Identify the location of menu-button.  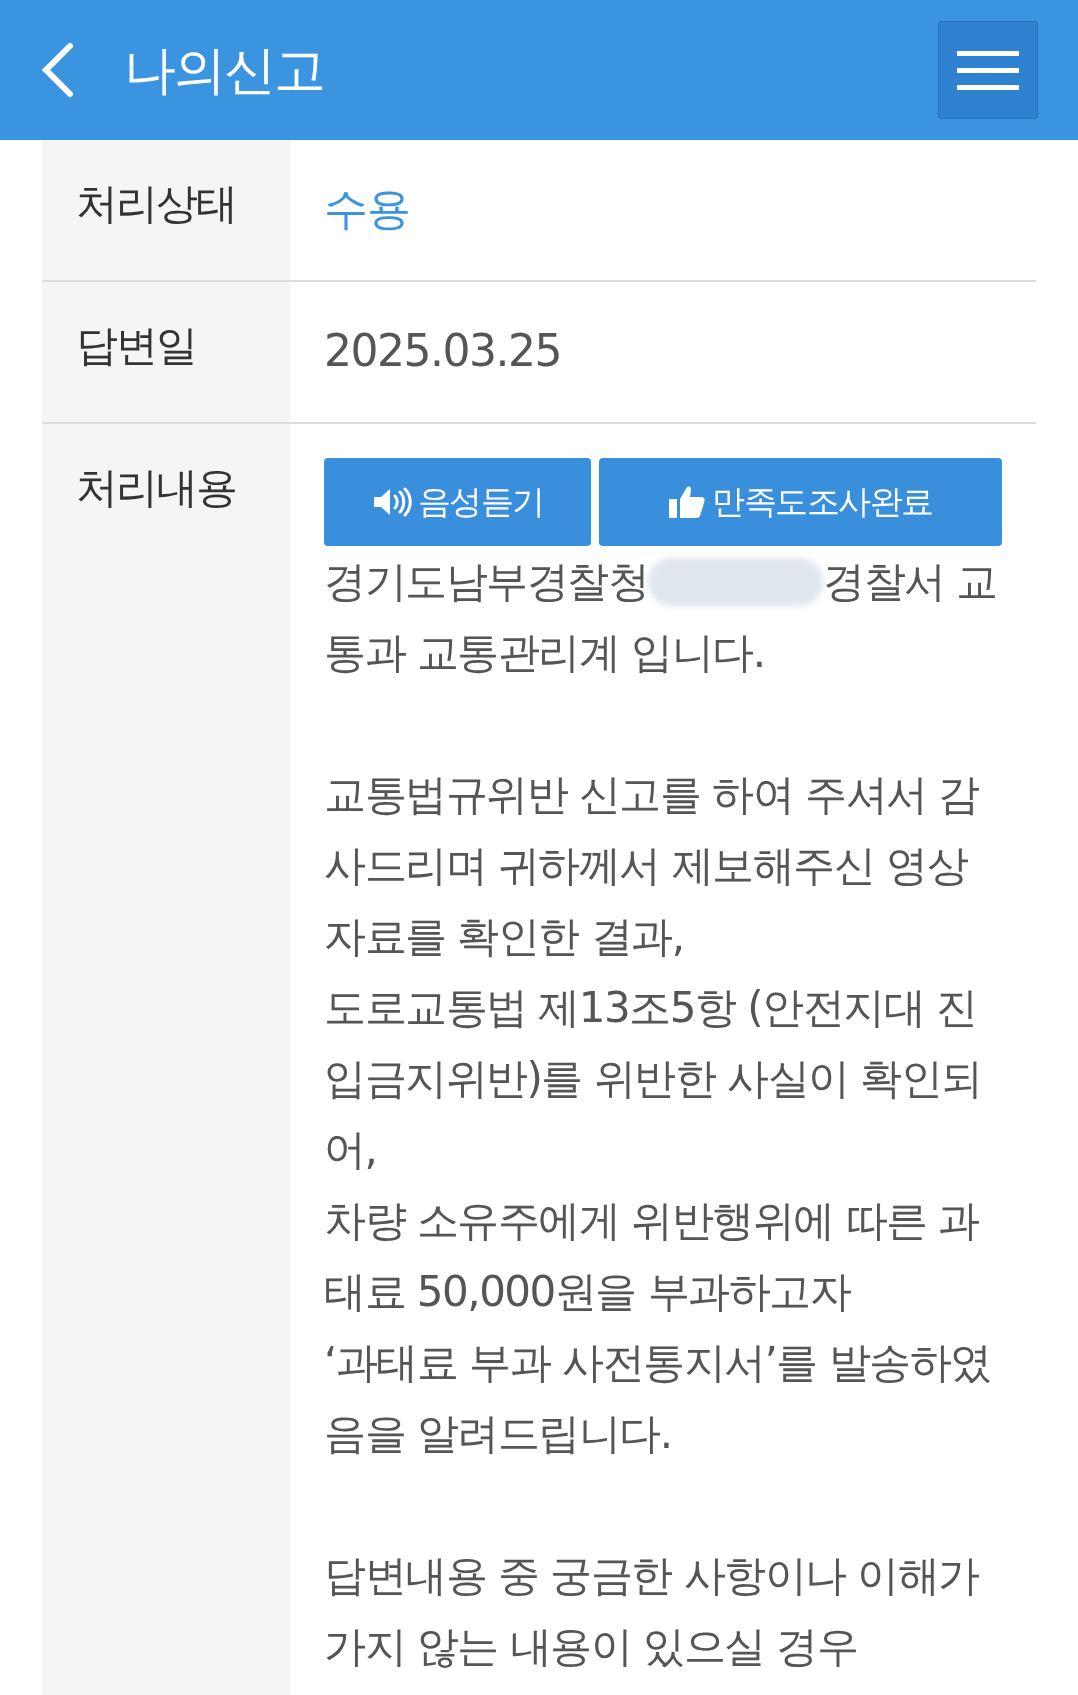
(988, 70).